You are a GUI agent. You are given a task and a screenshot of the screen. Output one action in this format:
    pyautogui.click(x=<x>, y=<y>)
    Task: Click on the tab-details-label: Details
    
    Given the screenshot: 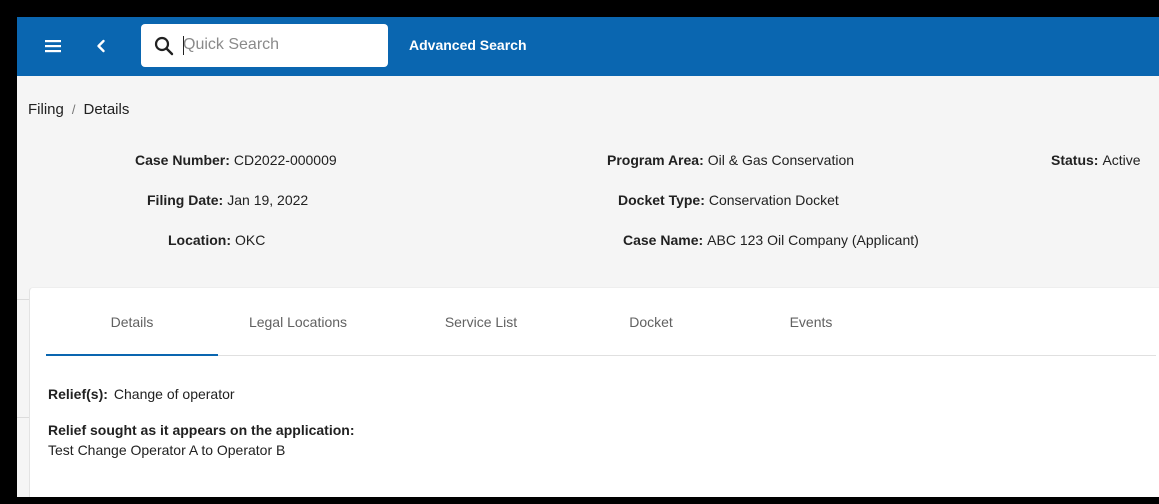 What is the action you would take?
    pyautogui.click(x=132, y=322)
    